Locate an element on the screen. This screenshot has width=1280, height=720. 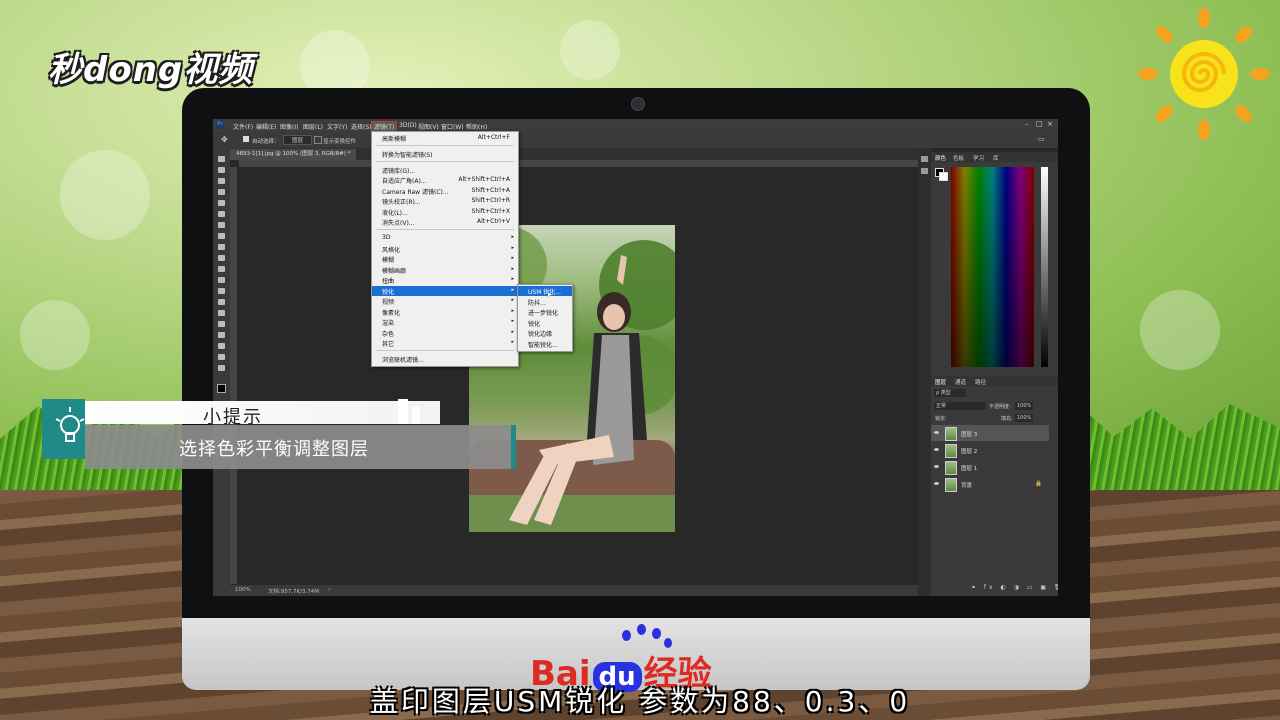
menu-item-lens-correction: 镜头校正(R)... Shift+Ctrl+R is located at coordinates (445, 201).